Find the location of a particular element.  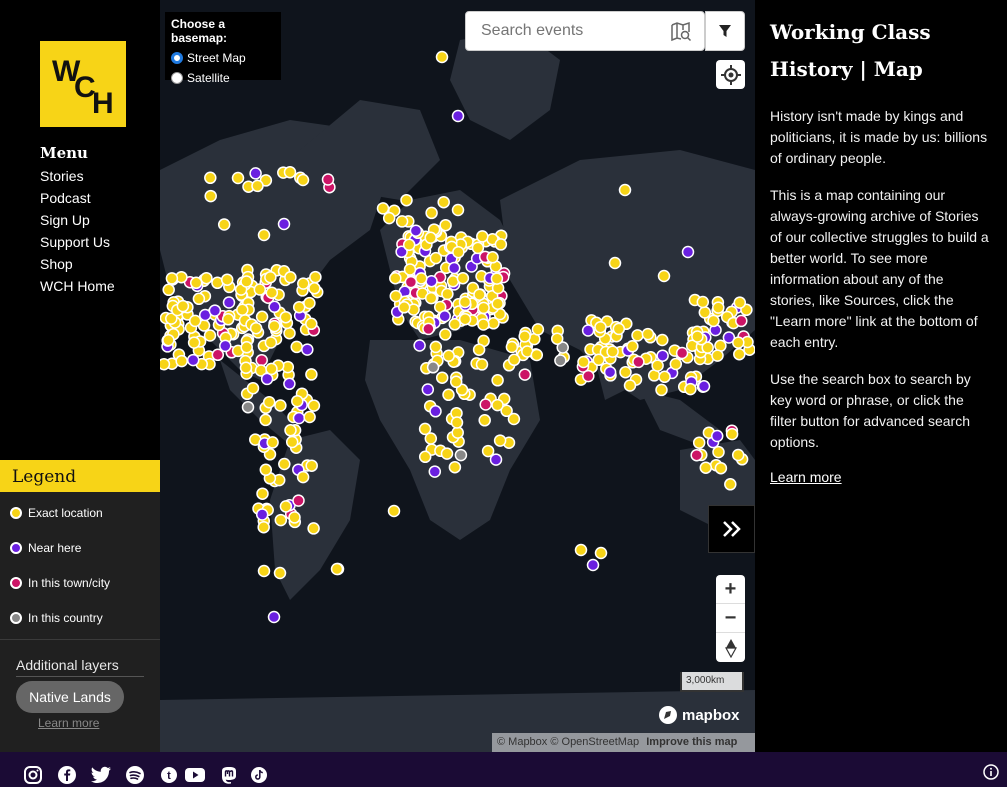

basemap-option-street: Street Map is located at coordinates (223, 58).